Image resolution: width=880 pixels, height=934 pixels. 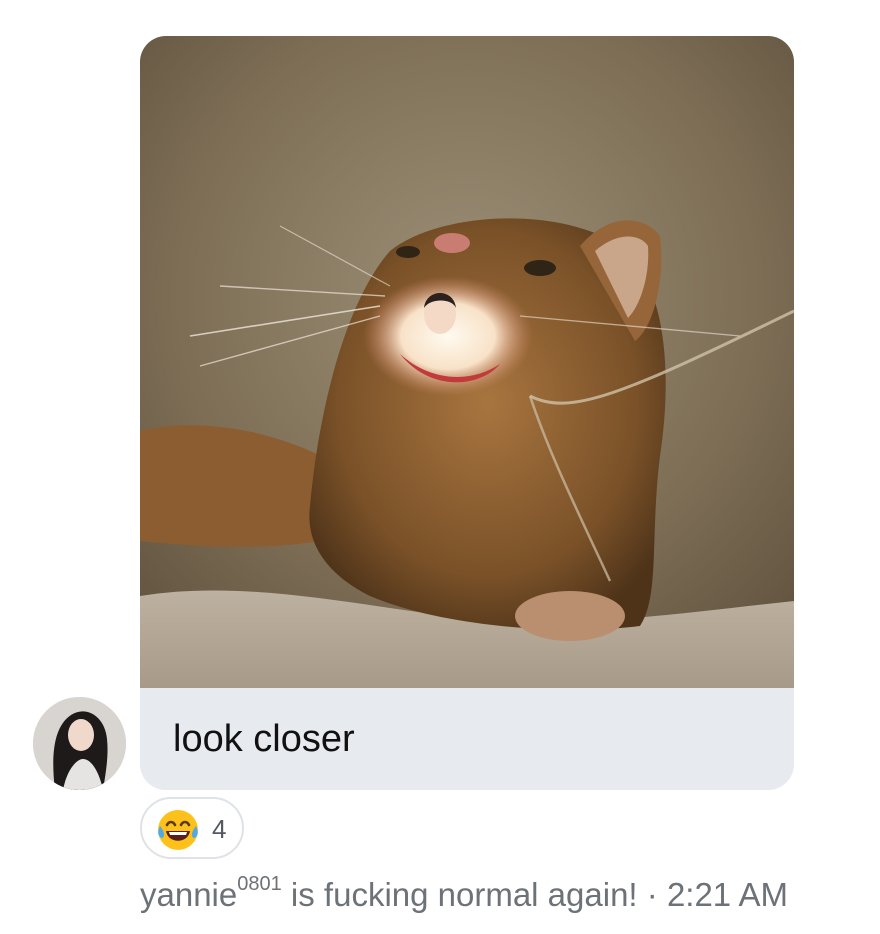 I want to click on message-time: 2:21 AM, so click(x=727, y=894).